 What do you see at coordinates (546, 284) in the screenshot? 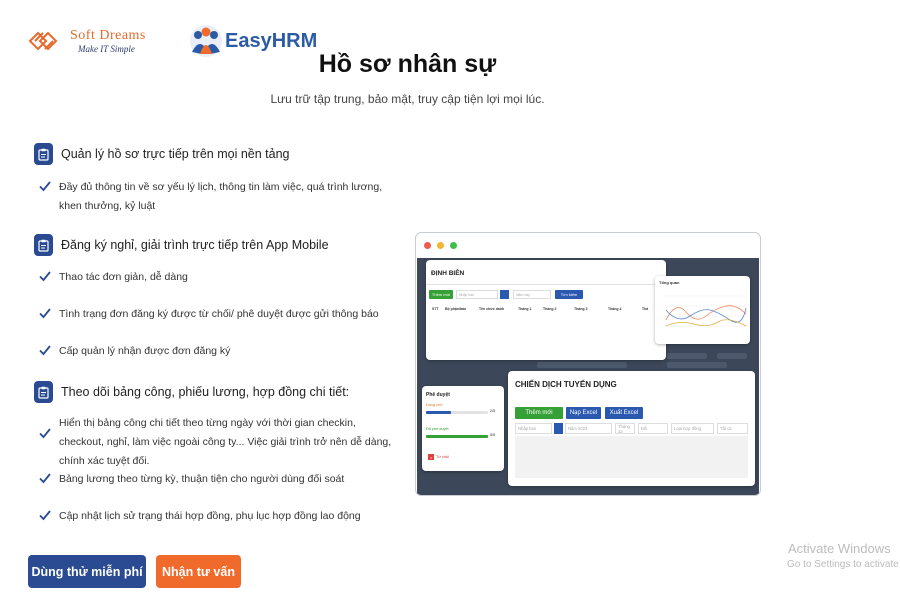
I see `divider` at bounding box center [546, 284].